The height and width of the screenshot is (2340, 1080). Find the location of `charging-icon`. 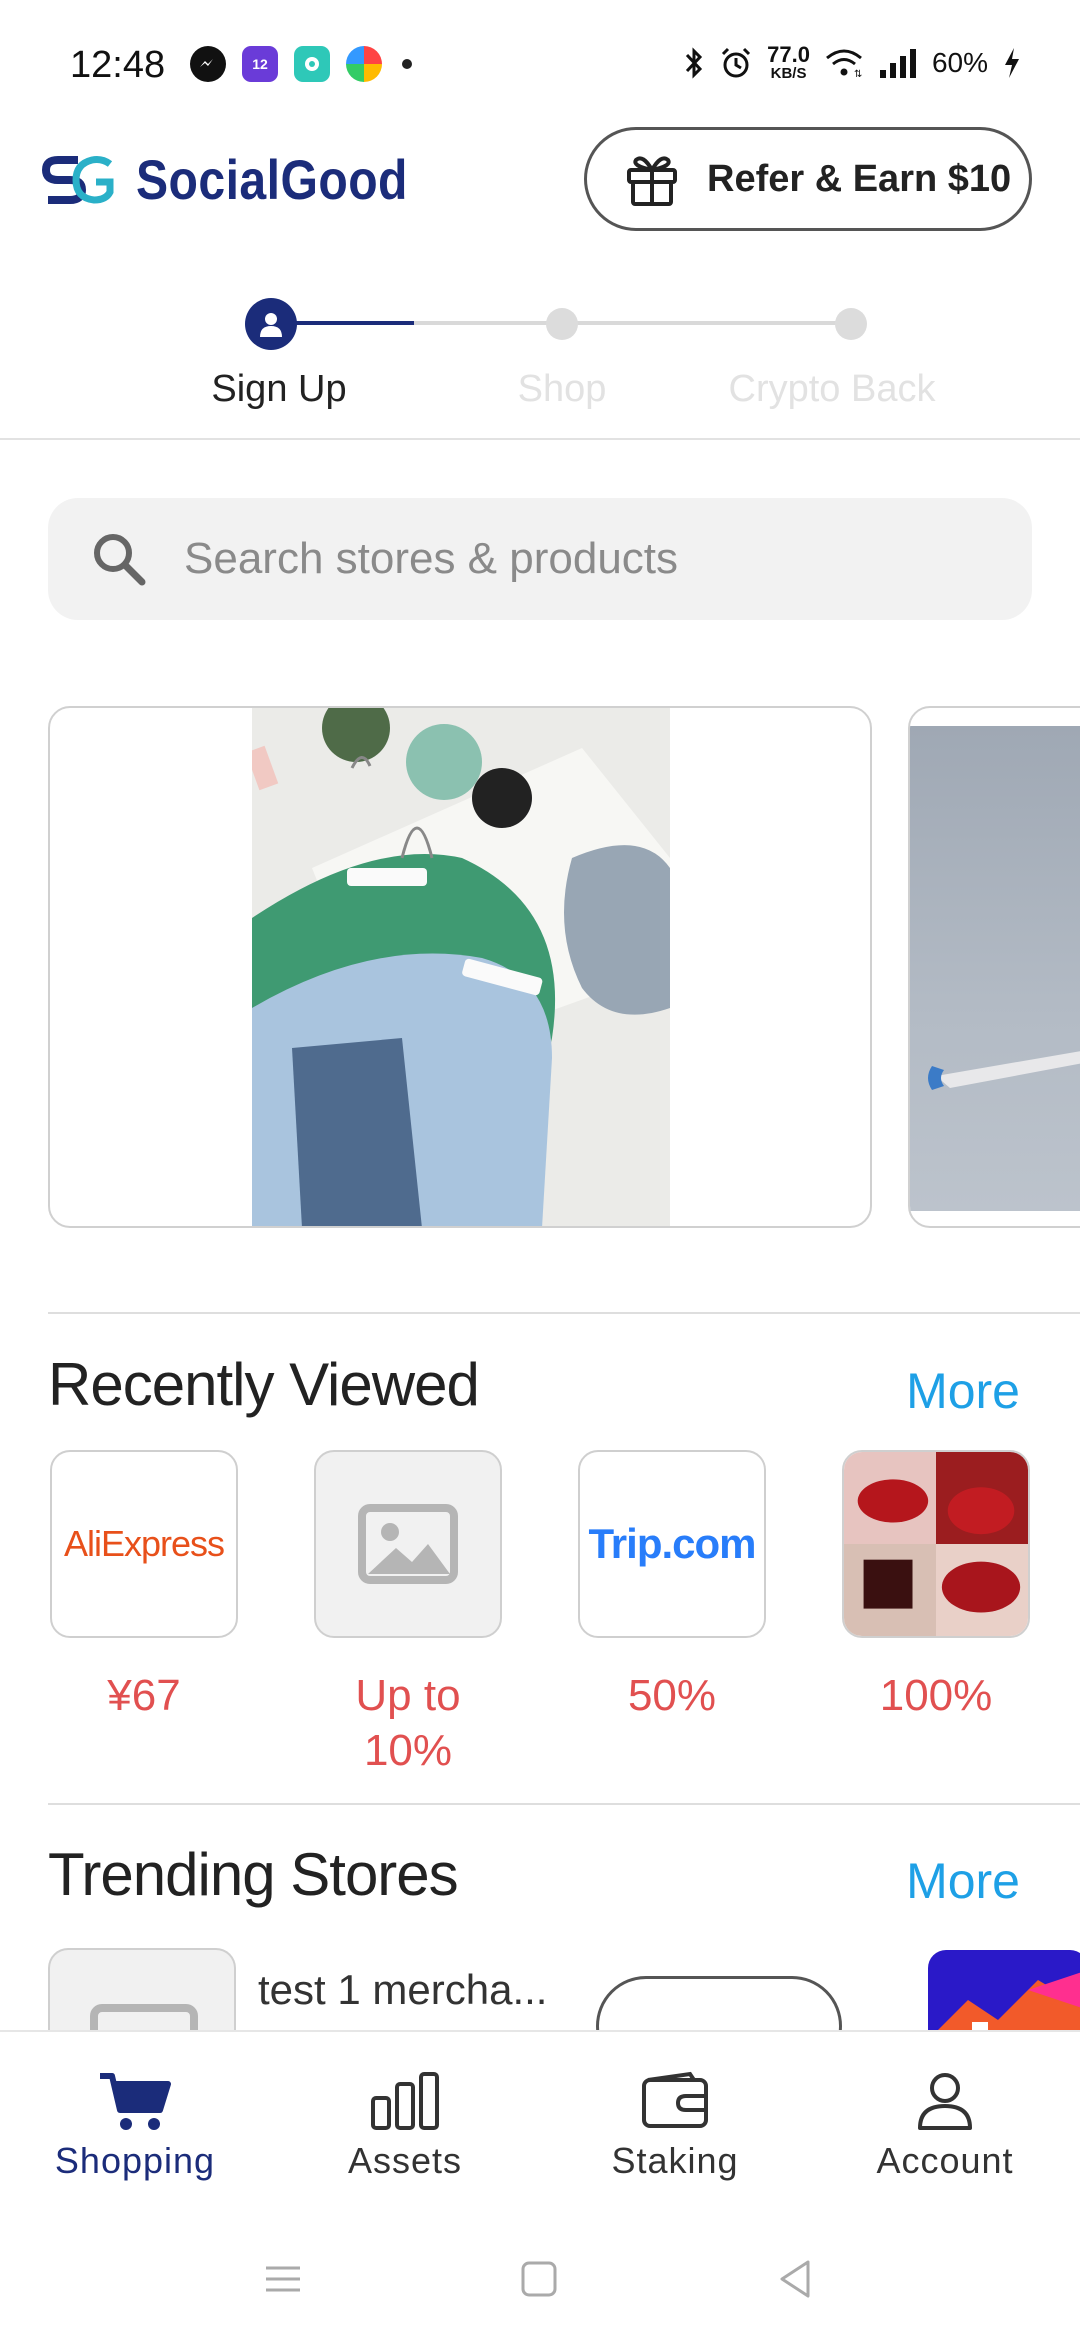

charging-icon is located at coordinates (1012, 62).